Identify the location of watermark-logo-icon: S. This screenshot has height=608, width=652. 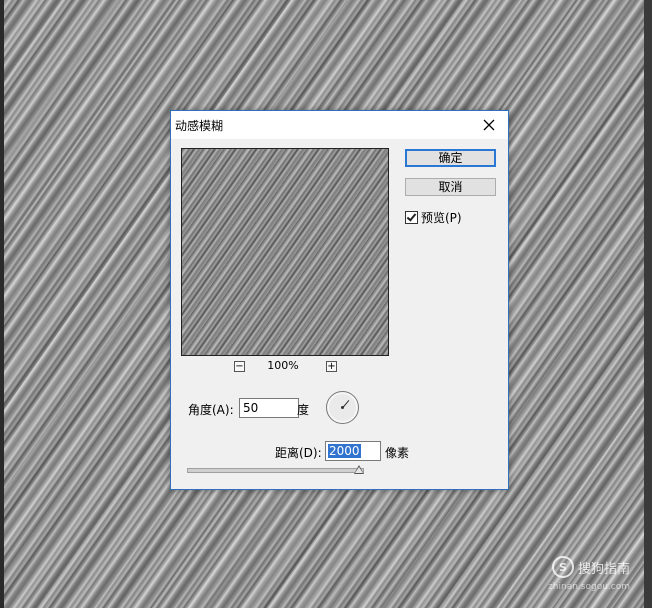
(562, 567).